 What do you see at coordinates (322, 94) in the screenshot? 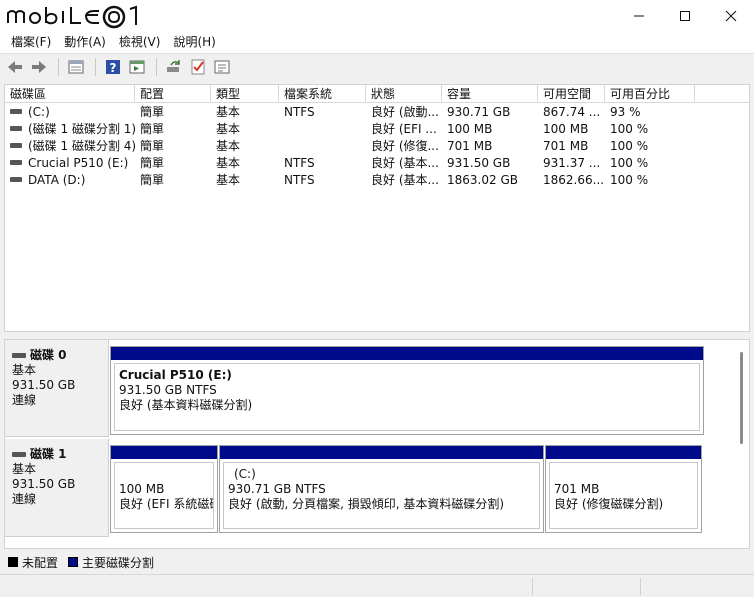
I see `column-filesystem: 檔案系統` at bounding box center [322, 94].